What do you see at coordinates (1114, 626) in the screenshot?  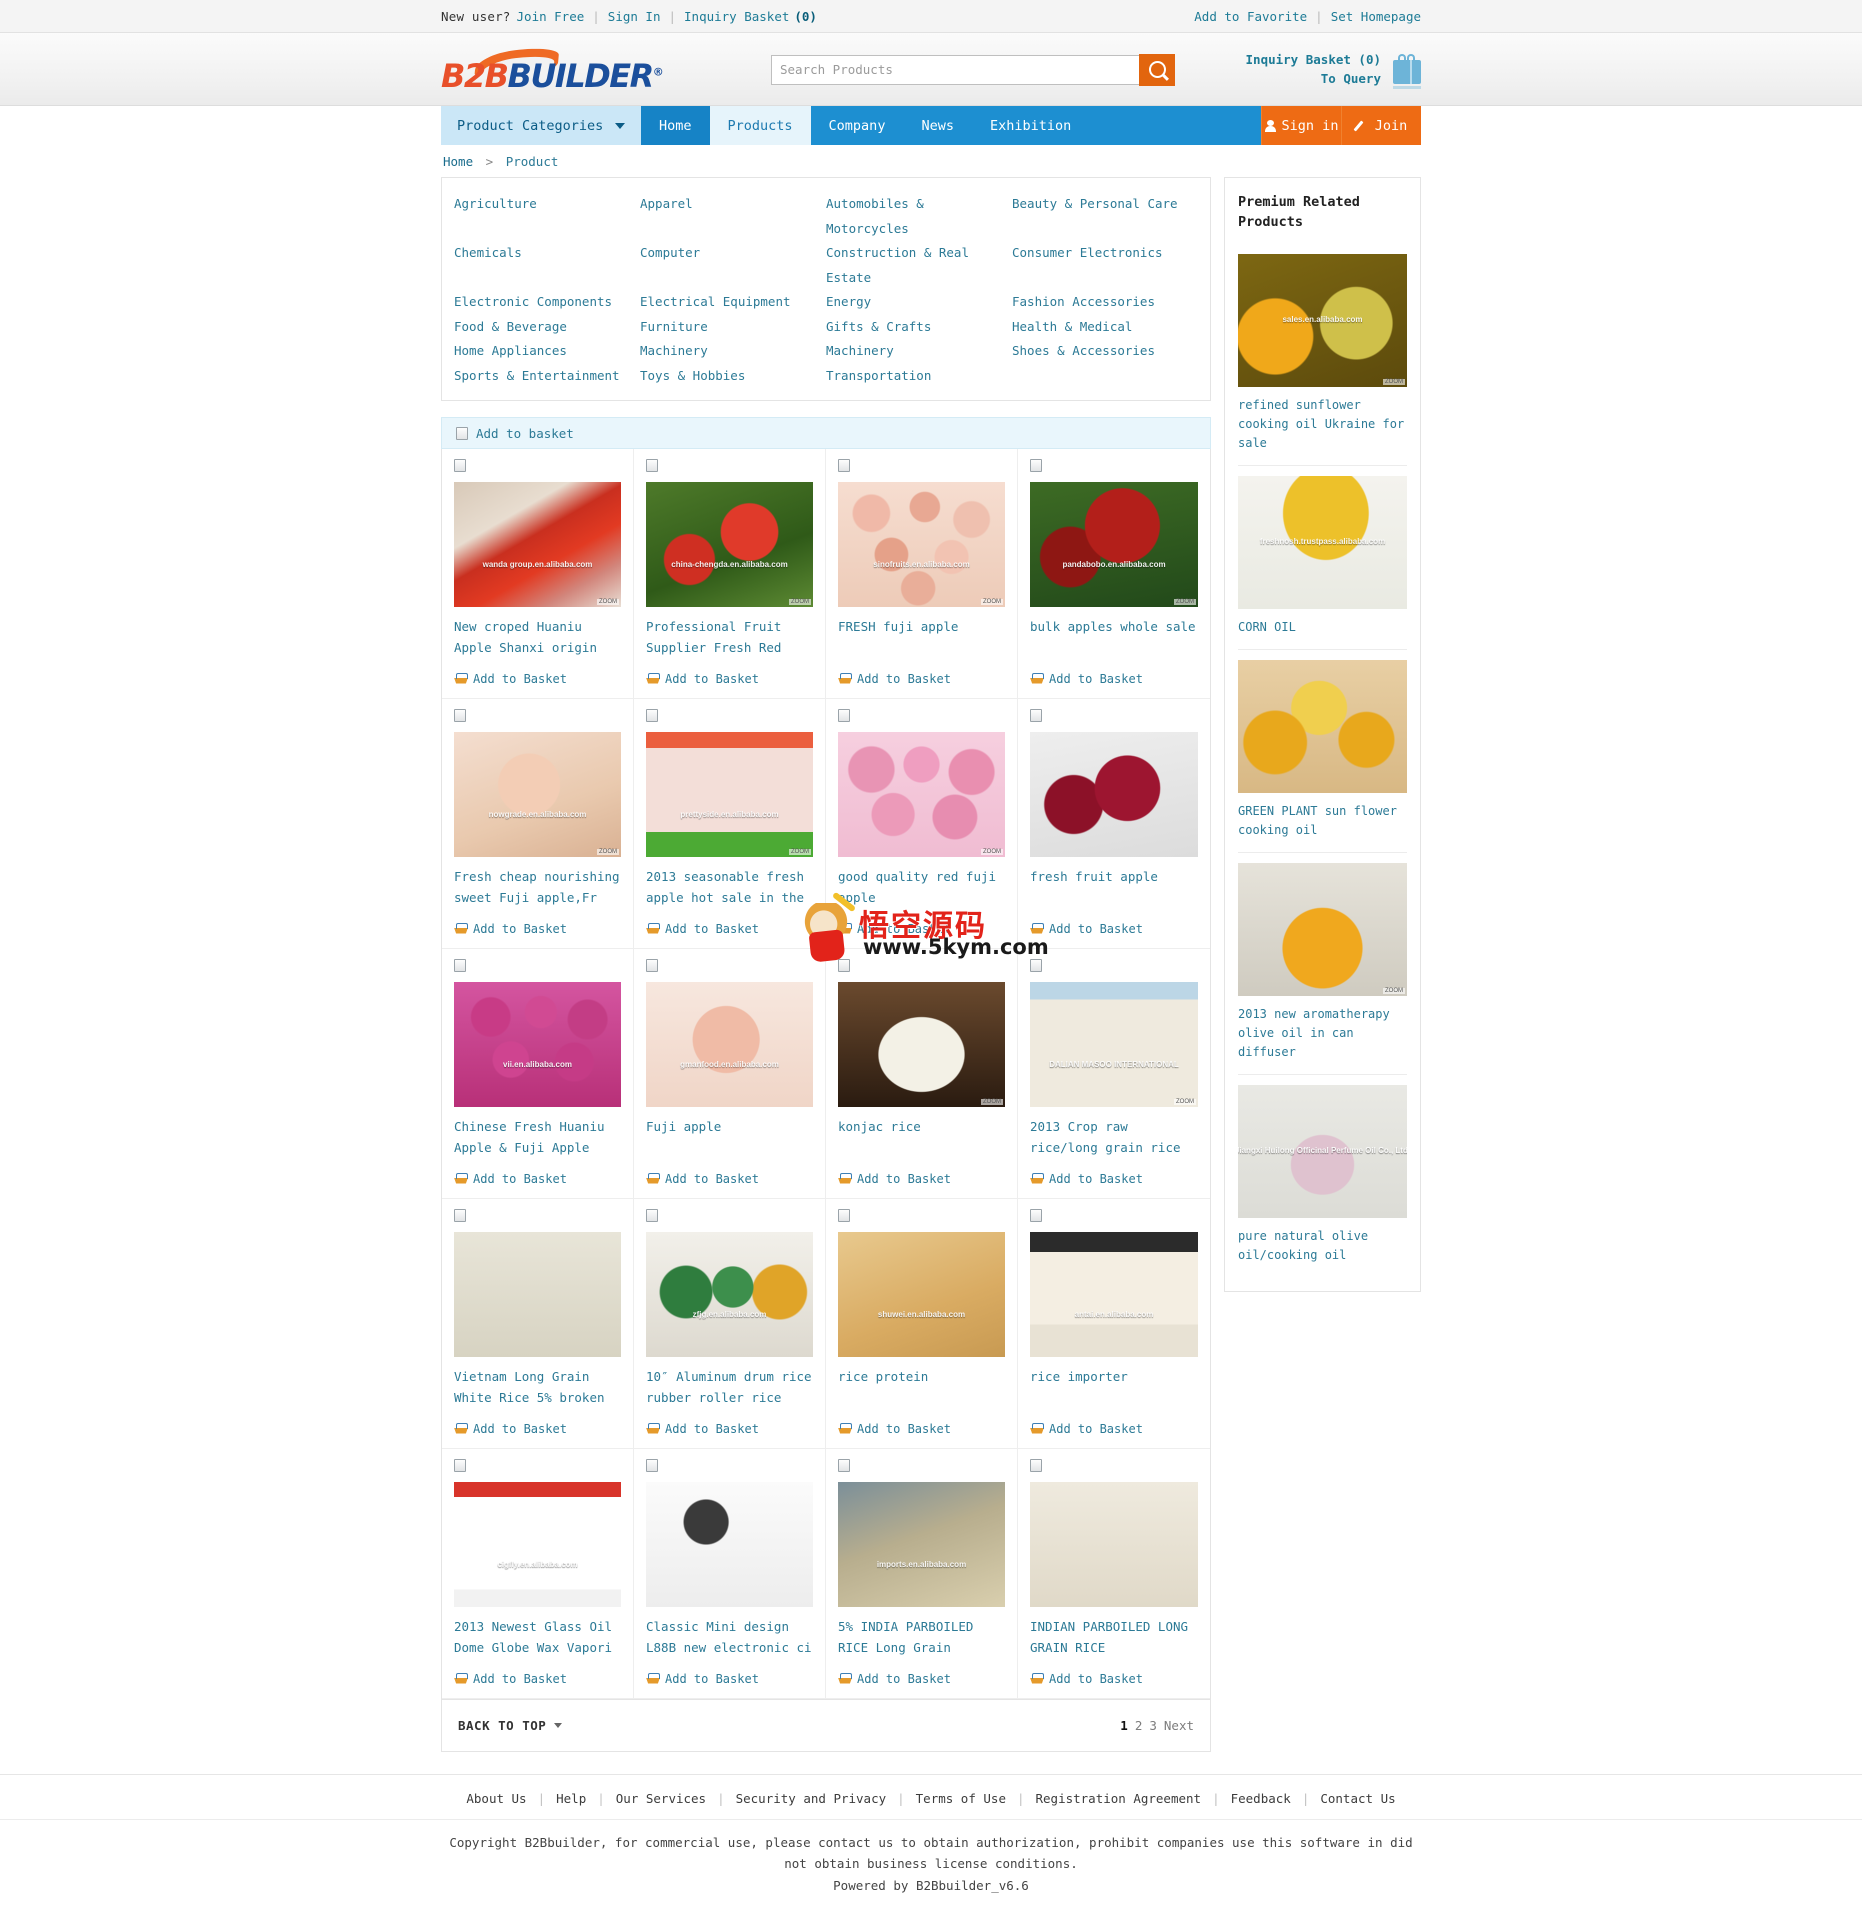 I see `product-title-link: bulk apples whole sale` at bounding box center [1114, 626].